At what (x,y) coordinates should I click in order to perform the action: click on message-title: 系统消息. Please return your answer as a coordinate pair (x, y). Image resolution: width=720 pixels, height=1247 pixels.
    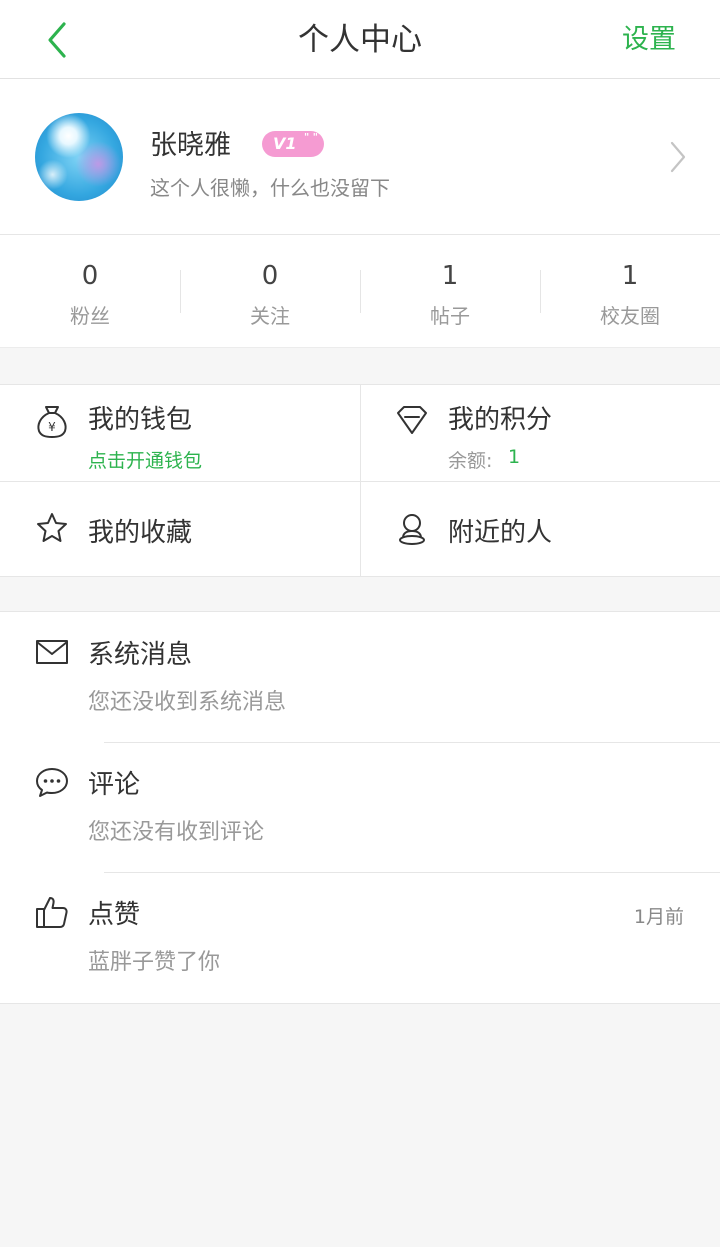
    Looking at the image, I should click on (140, 655).